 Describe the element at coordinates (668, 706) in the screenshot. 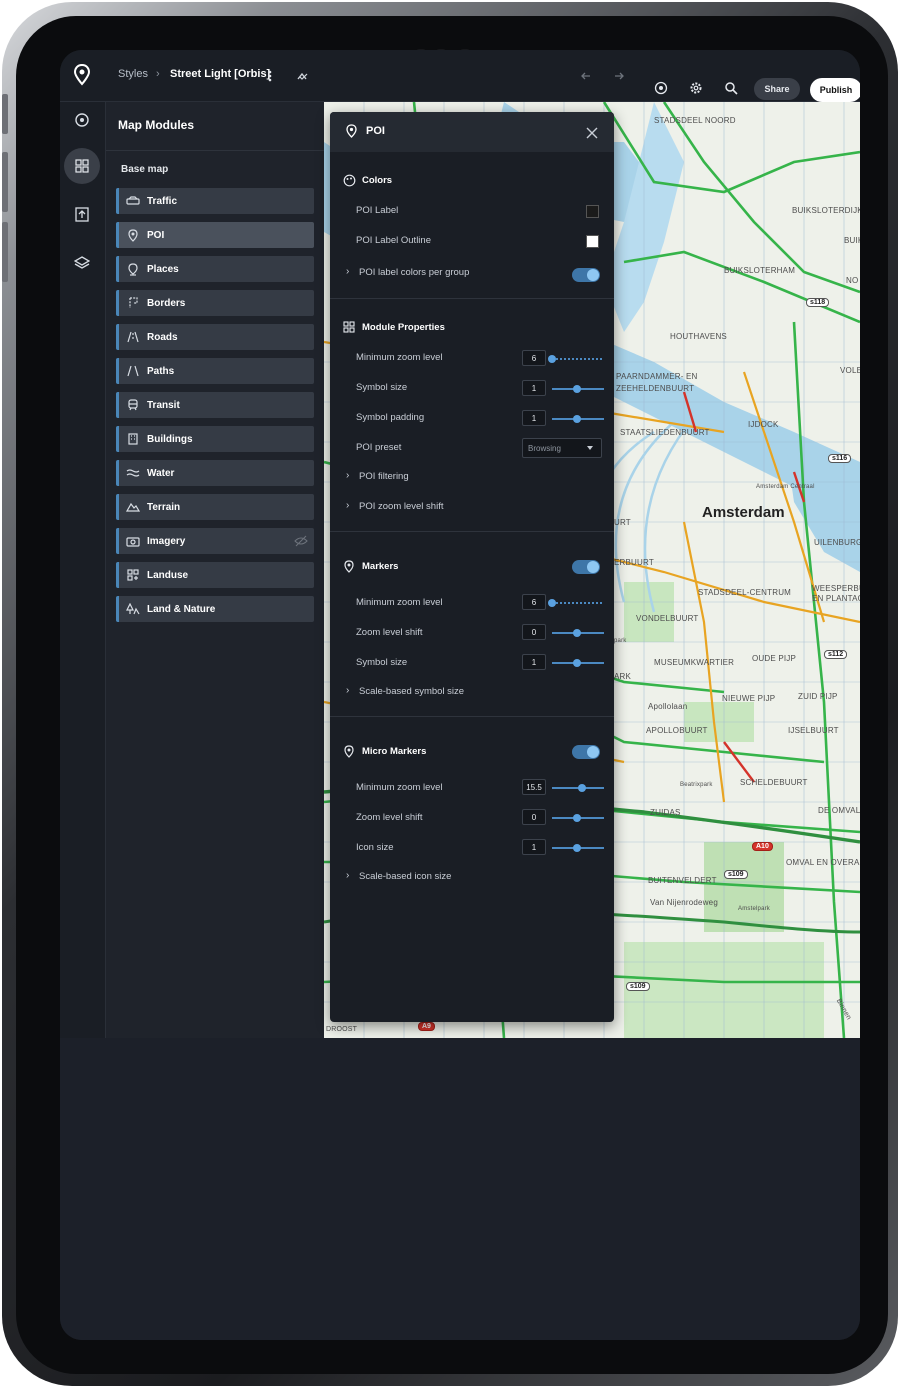

I see `map-label: Apollolaan` at that location.